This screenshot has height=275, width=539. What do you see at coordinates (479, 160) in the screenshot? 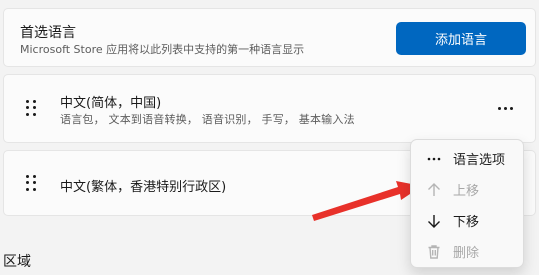
I see `menu-item-label: 语言选项` at bounding box center [479, 160].